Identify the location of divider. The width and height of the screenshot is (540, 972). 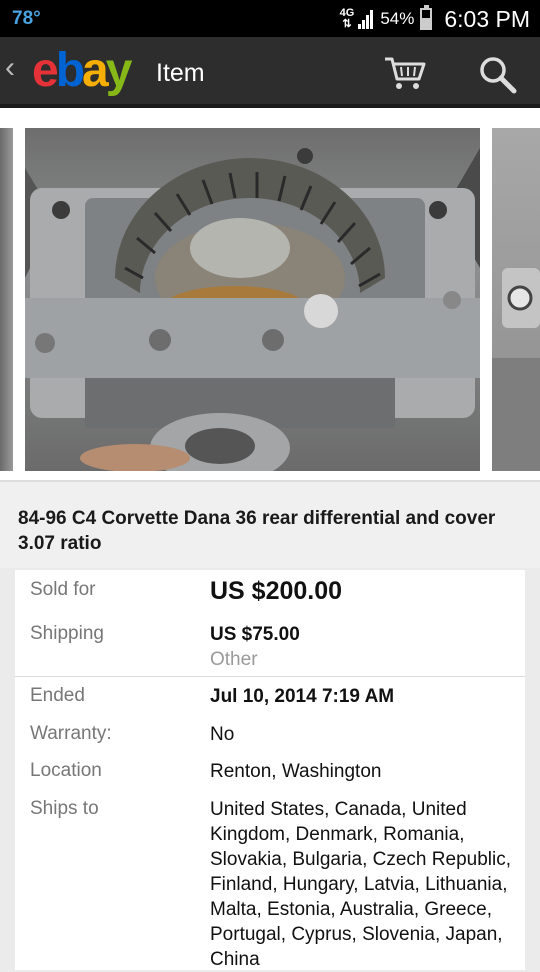
(270, 676).